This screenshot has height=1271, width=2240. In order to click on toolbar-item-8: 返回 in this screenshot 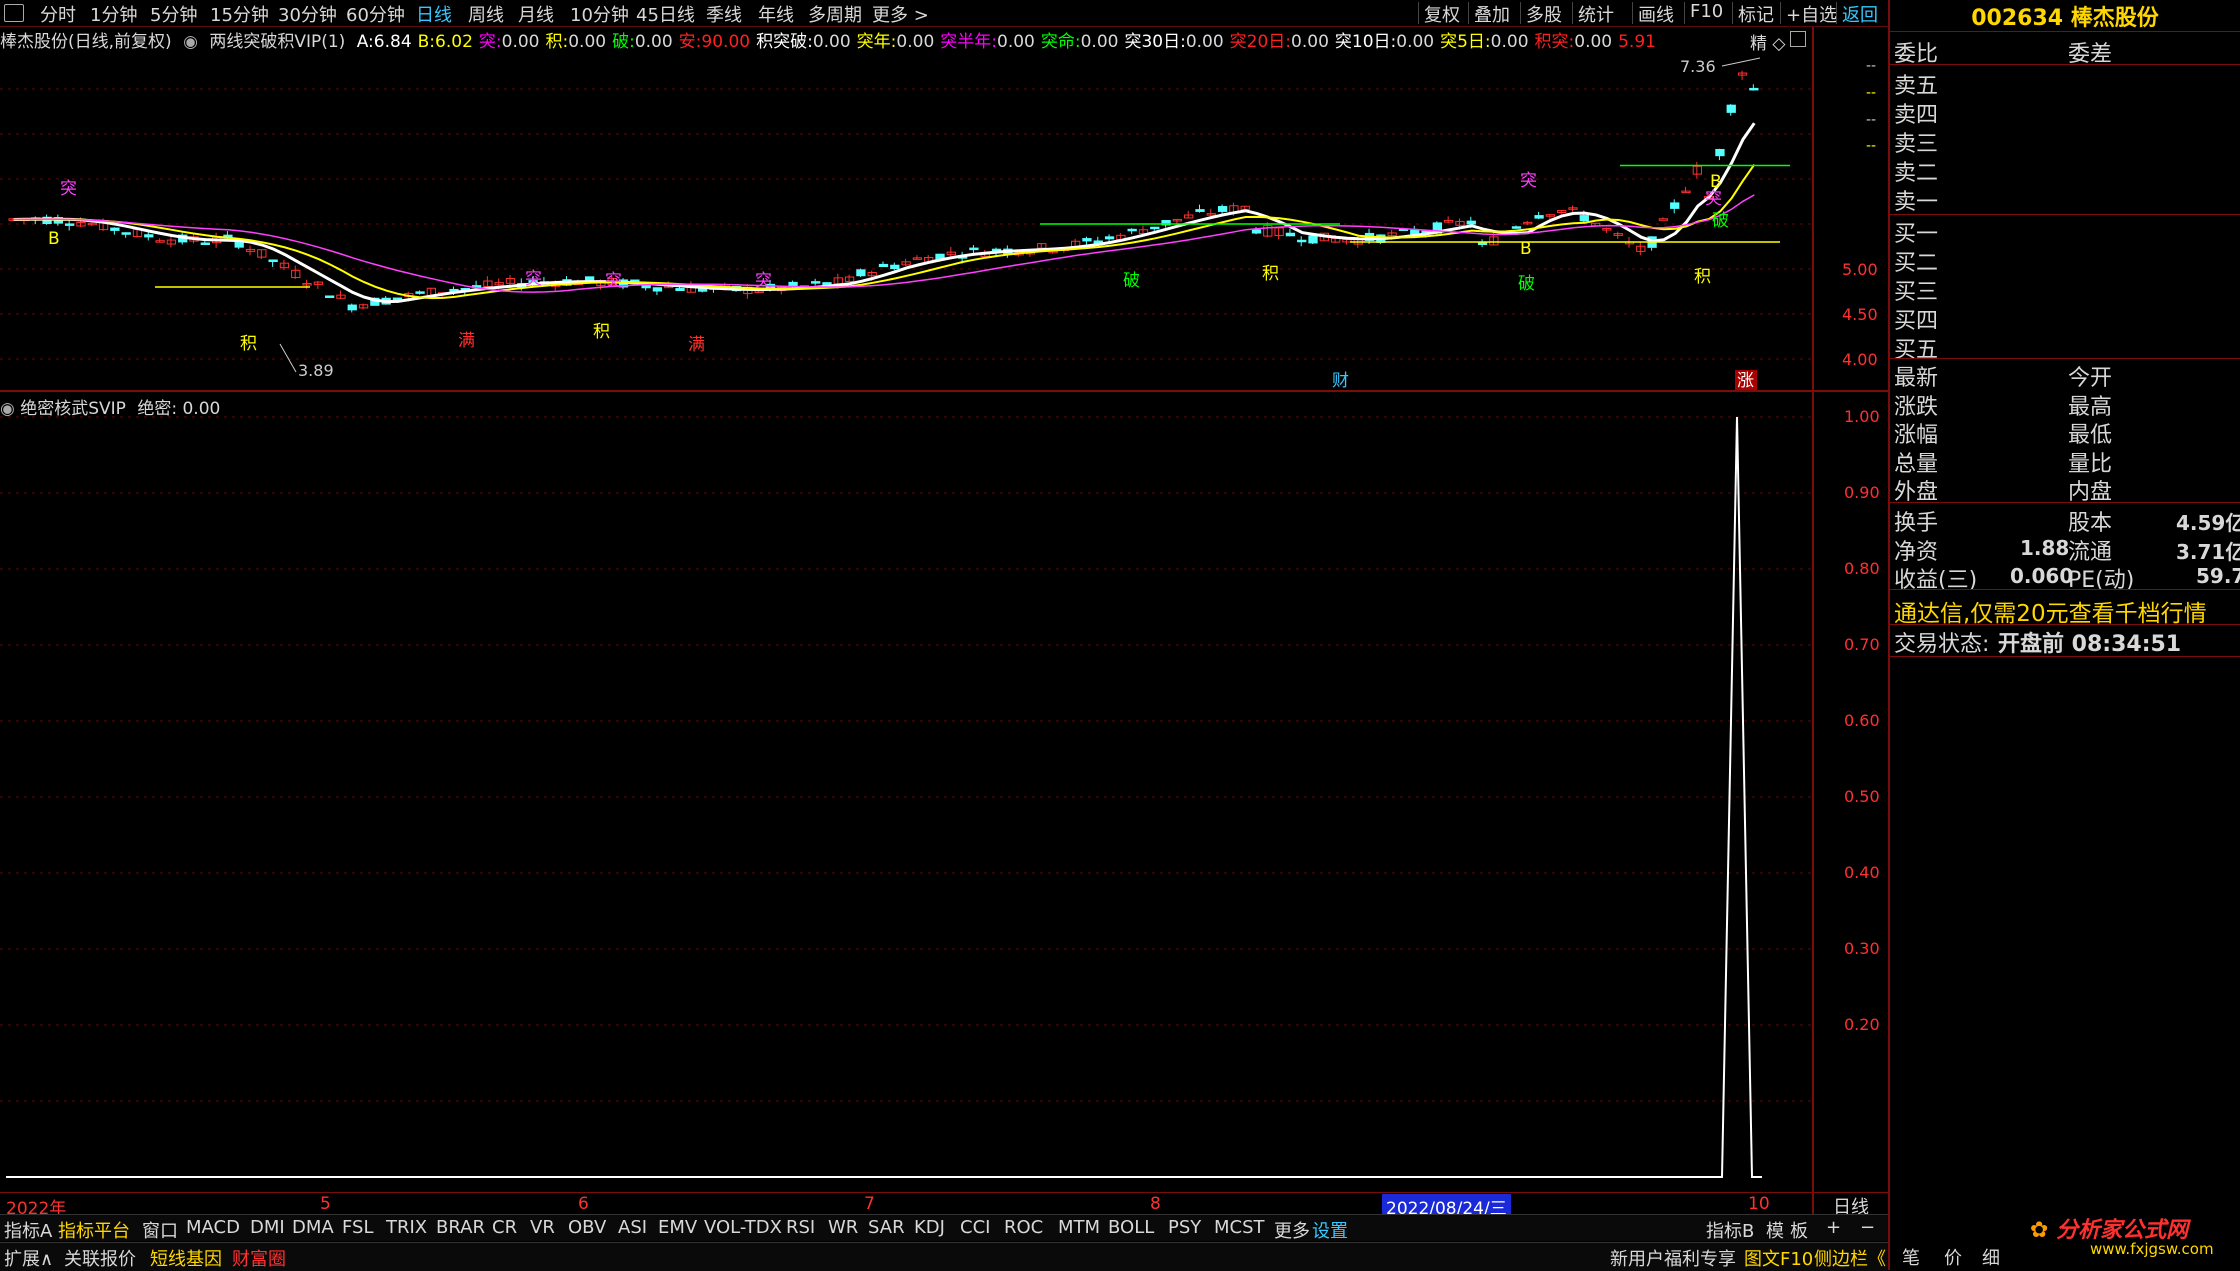, I will do `click(1860, 14)`.